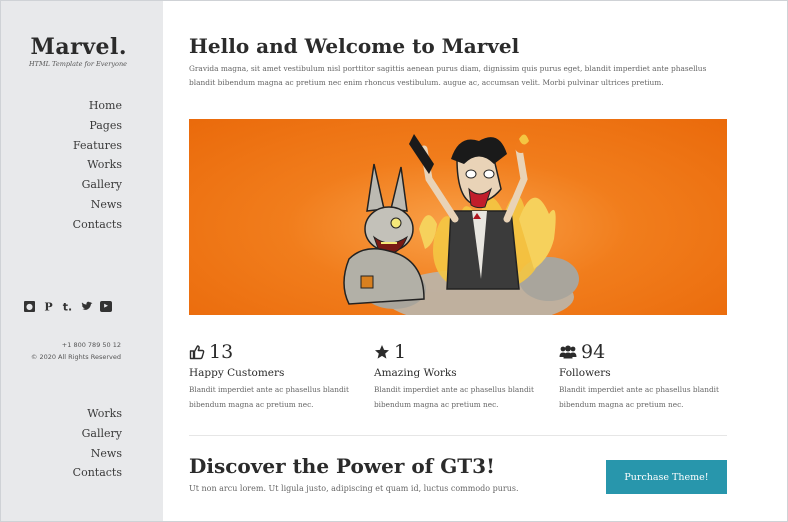  Describe the element at coordinates (197, 352) in the screenshot. I see `thumbs-up-icon` at that location.